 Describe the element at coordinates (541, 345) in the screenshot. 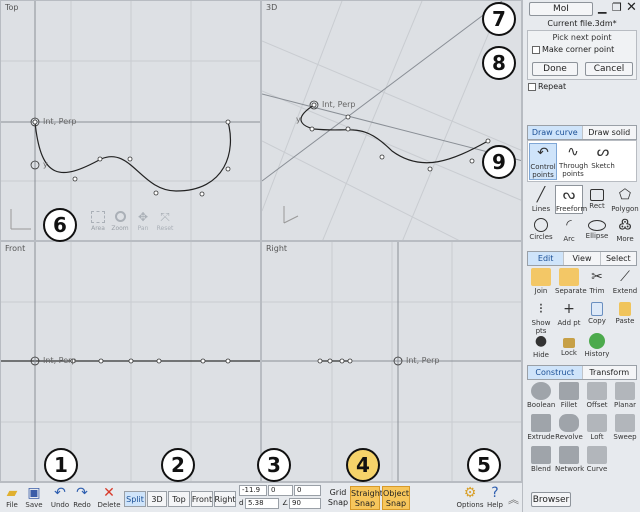

I see `hide-tool: ● Hide` at that location.